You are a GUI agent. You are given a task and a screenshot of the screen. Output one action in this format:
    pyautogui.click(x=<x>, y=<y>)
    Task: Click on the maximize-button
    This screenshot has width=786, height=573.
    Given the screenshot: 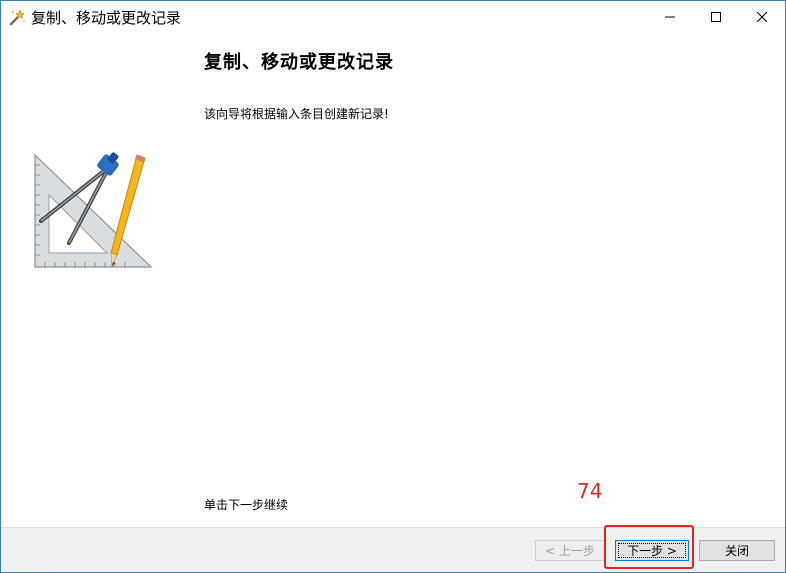 What is the action you would take?
    pyautogui.click(x=716, y=16)
    